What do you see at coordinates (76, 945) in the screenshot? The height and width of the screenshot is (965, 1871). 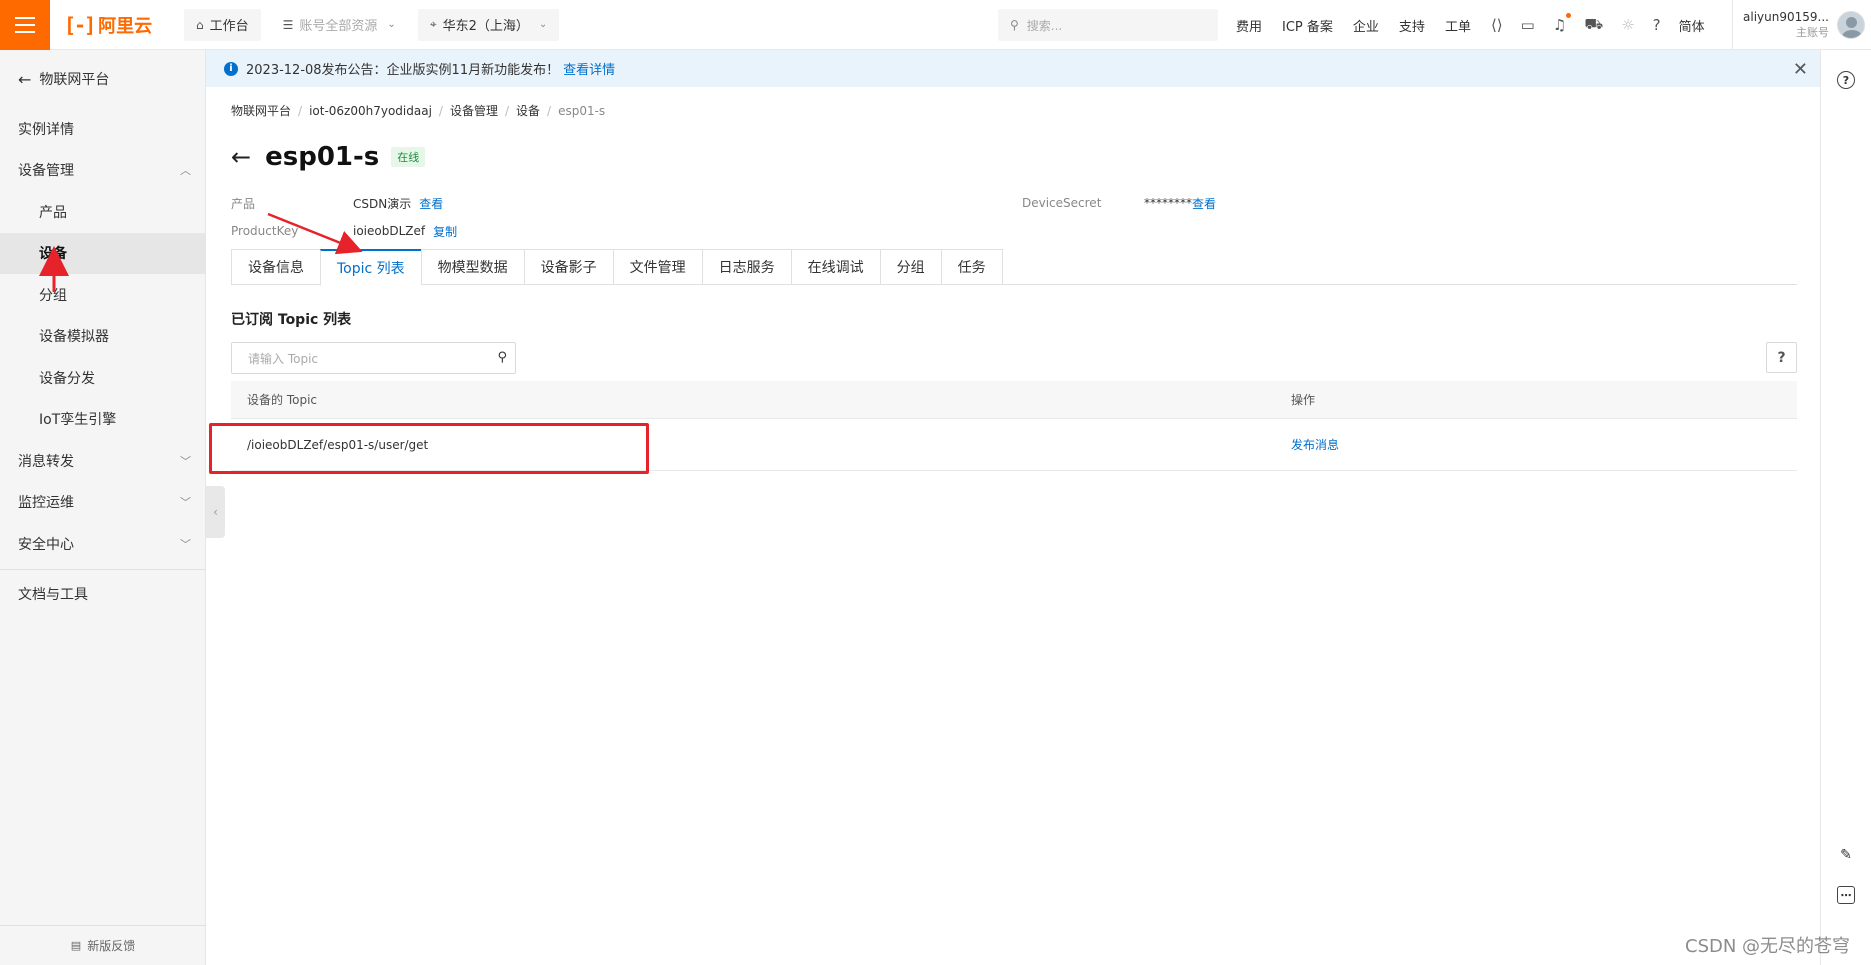 I see `feedback-icon: ▤` at bounding box center [76, 945].